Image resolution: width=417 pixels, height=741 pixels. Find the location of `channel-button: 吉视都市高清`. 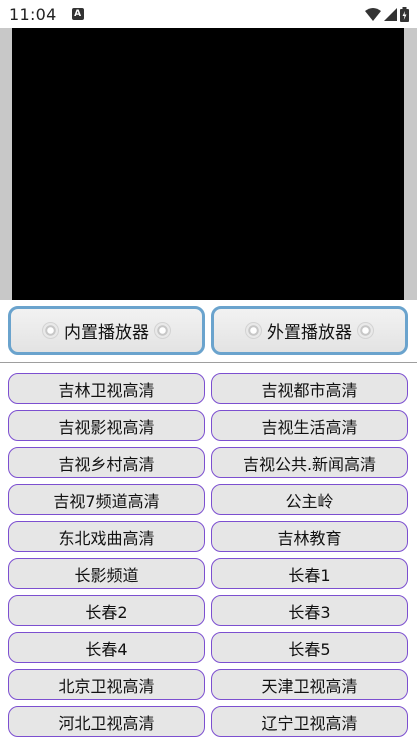

channel-button: 吉视都市高清 is located at coordinates (309, 388).